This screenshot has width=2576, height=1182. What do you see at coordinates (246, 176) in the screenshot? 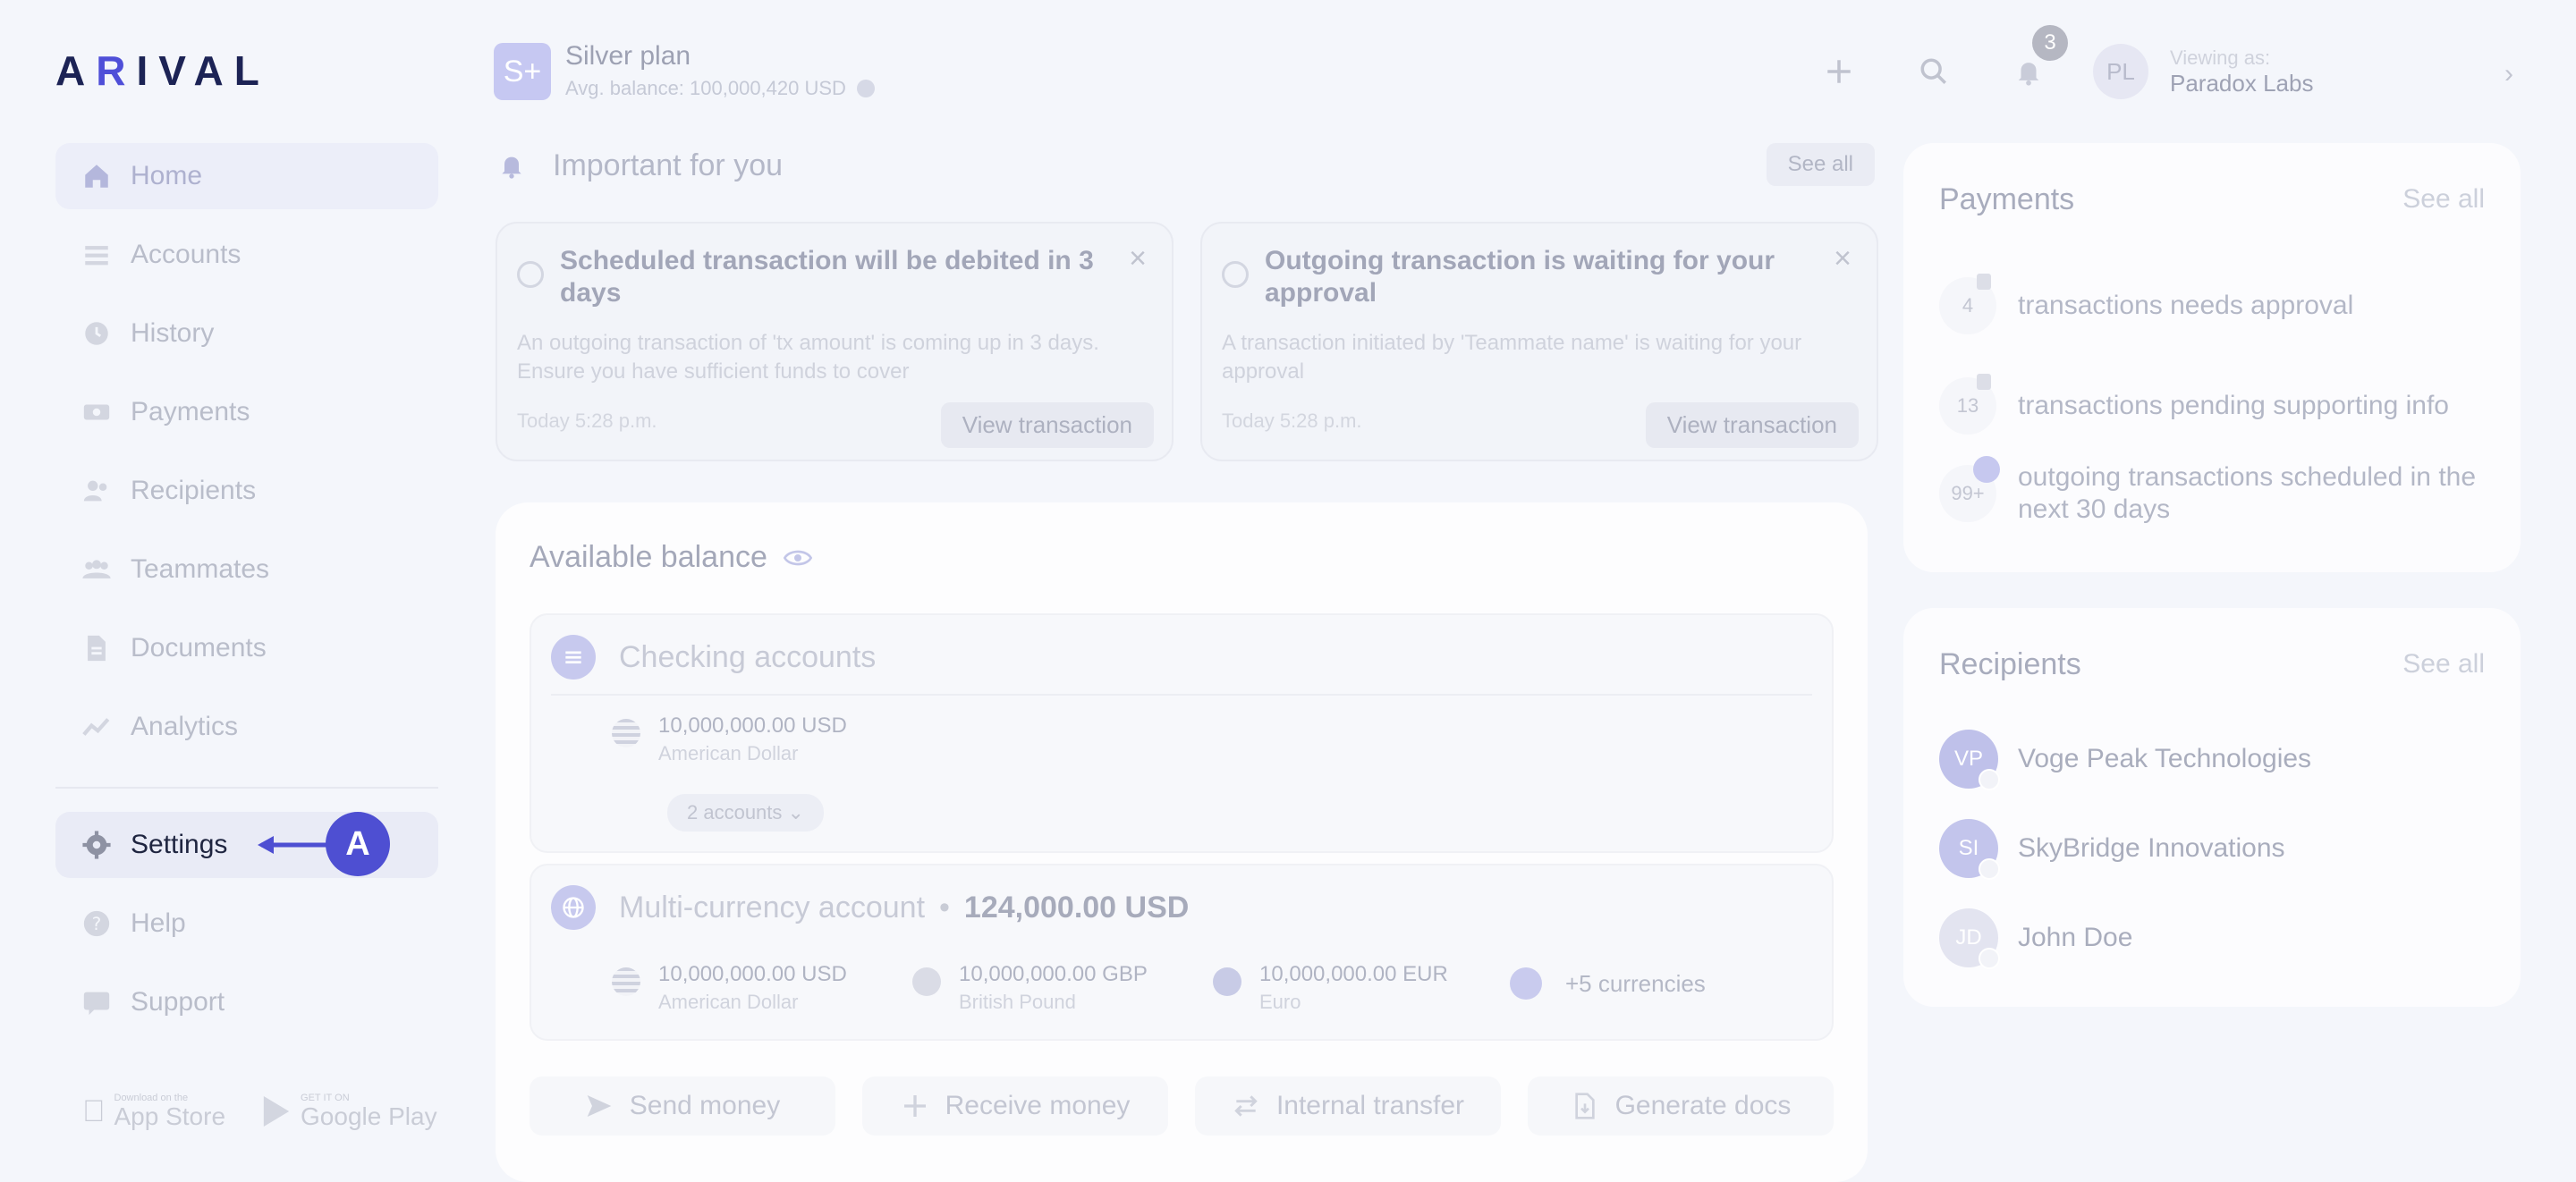
I see `sidebar-item-home: Home` at bounding box center [246, 176].